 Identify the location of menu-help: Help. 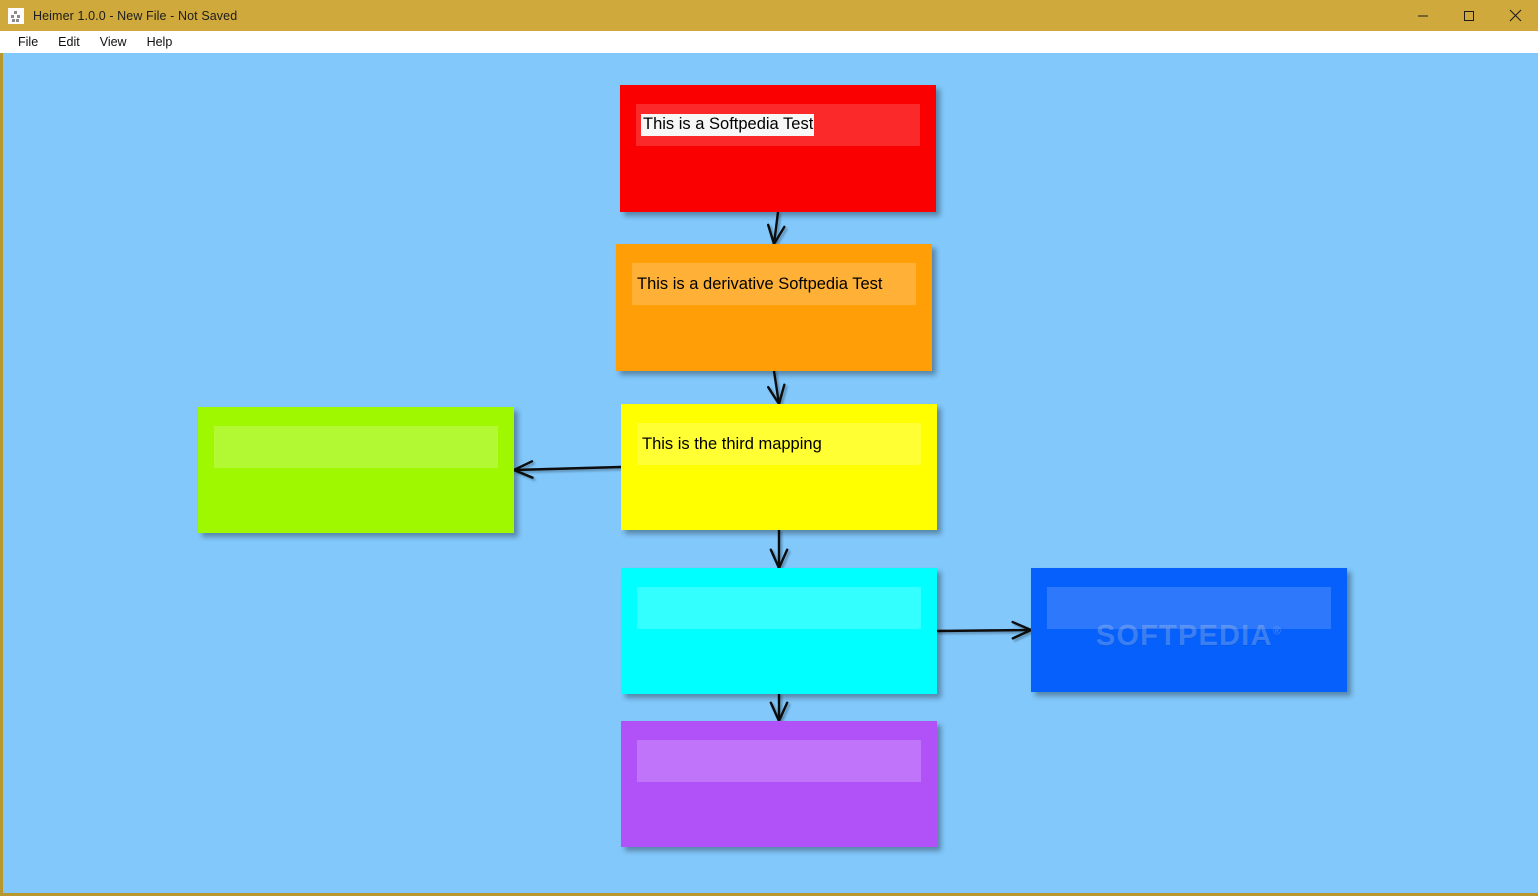
(160, 42).